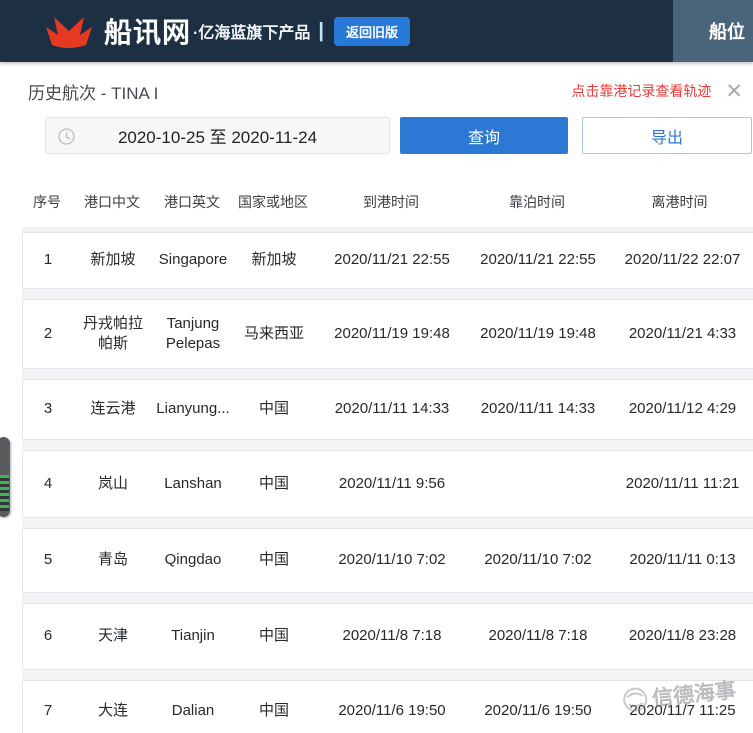  Describe the element at coordinates (48, 333) in the screenshot. I see `cell-index: 2` at that location.